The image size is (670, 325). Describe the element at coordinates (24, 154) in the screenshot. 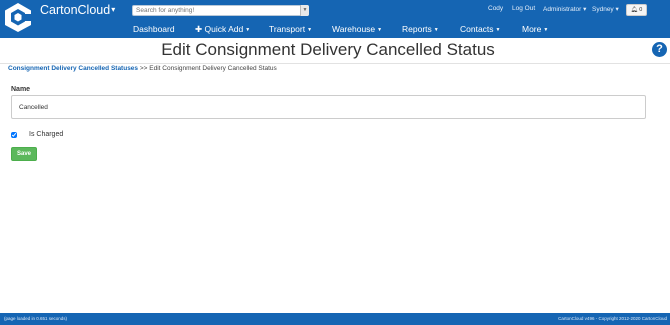

I see `save-button: Save` at that location.